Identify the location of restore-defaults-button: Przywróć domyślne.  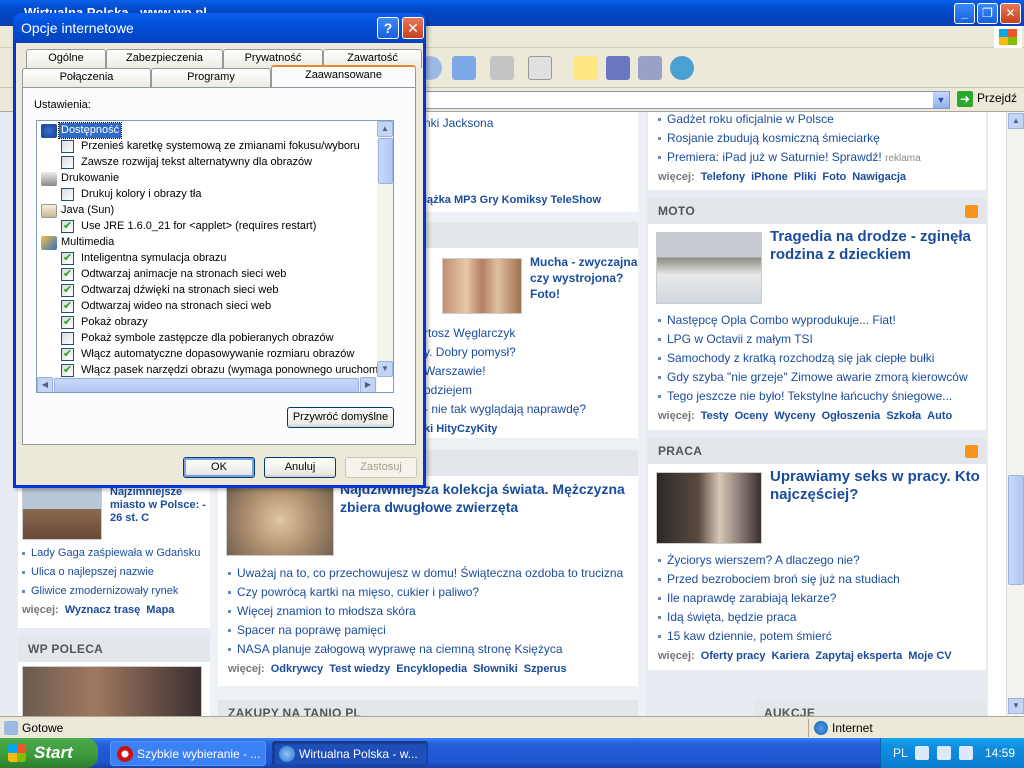
(340, 417).